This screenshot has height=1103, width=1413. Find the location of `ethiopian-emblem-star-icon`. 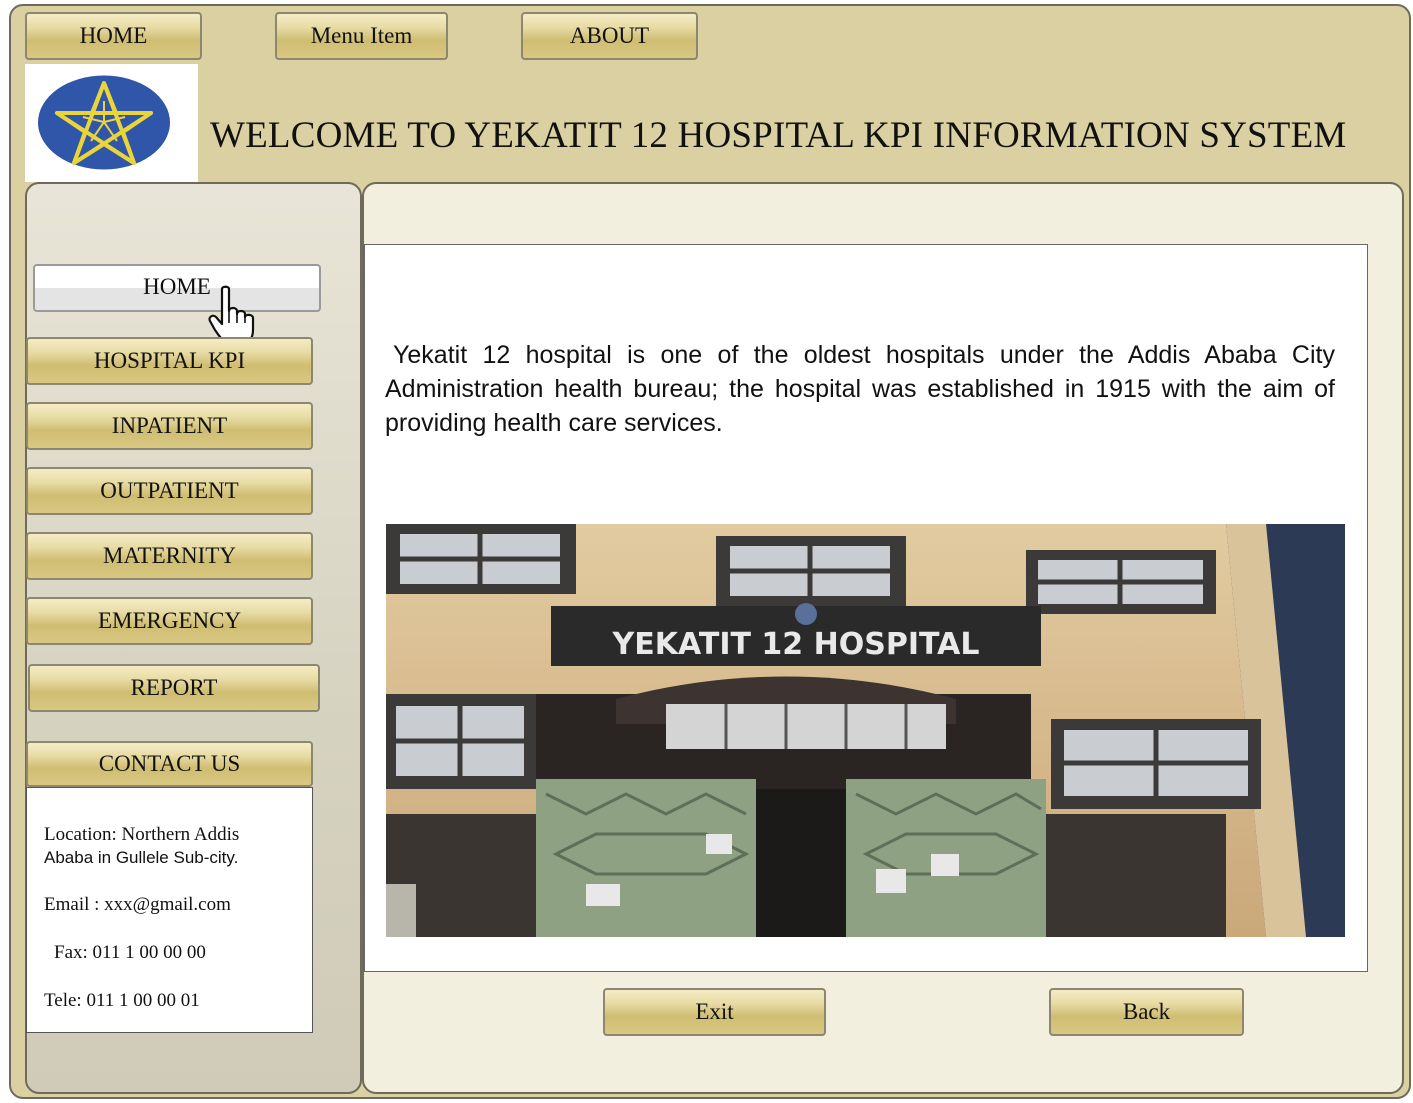

ethiopian-emblem-star-icon is located at coordinates (104, 122).